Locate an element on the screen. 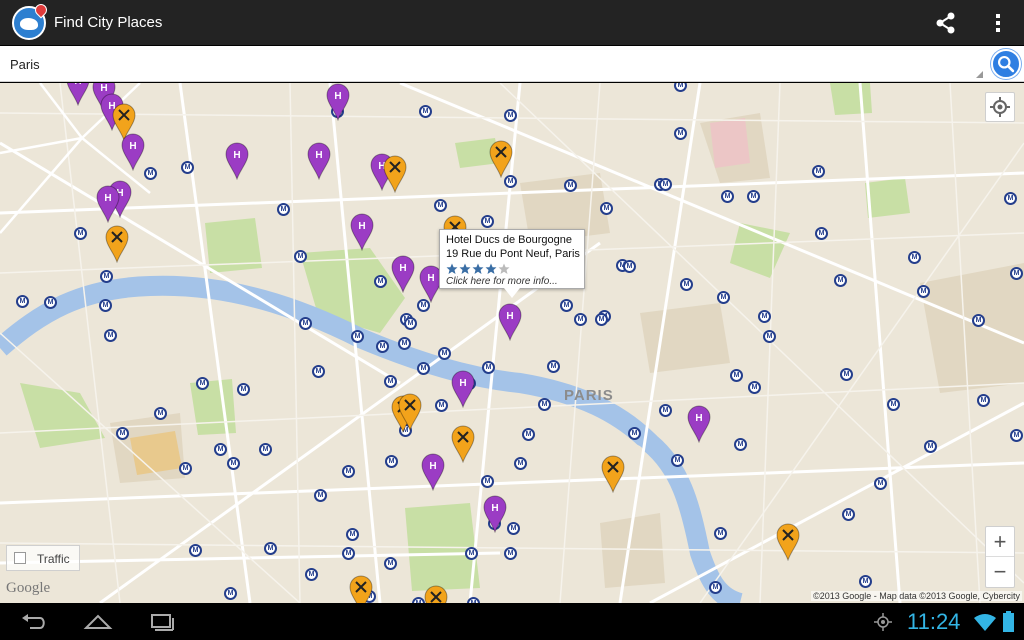  search-icon is located at coordinates (1006, 64).